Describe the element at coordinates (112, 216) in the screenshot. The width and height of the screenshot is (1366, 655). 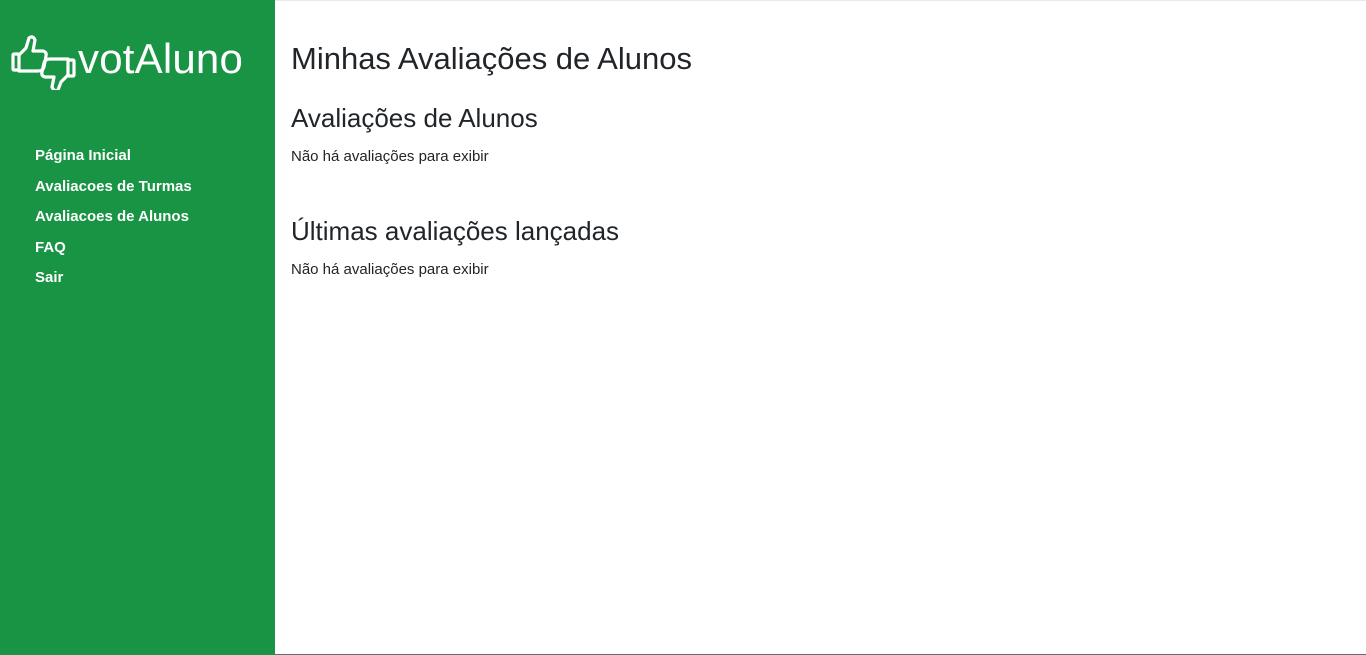
I see `sidebar-link-avaliacoes-alunos: Avaliacoes de Alunos` at that location.